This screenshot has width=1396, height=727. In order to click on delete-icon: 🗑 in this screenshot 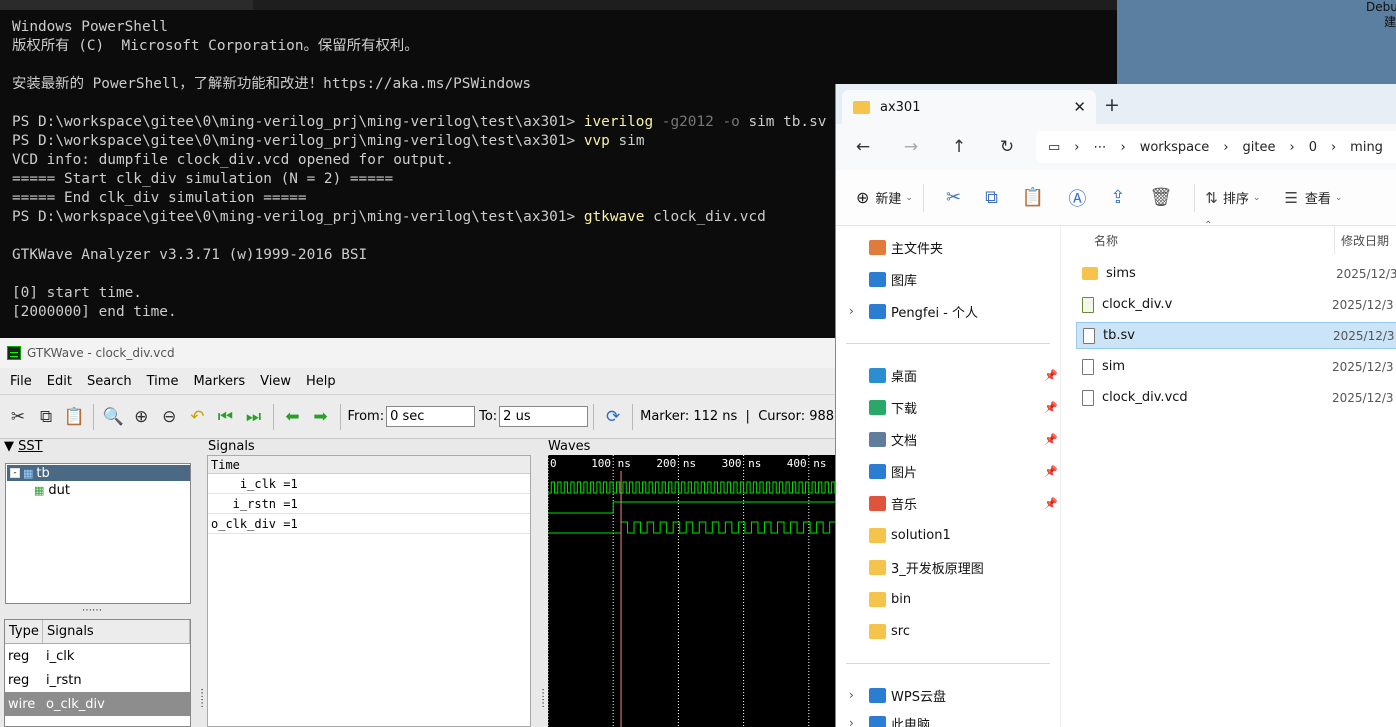, I will do `click(1160, 198)`.